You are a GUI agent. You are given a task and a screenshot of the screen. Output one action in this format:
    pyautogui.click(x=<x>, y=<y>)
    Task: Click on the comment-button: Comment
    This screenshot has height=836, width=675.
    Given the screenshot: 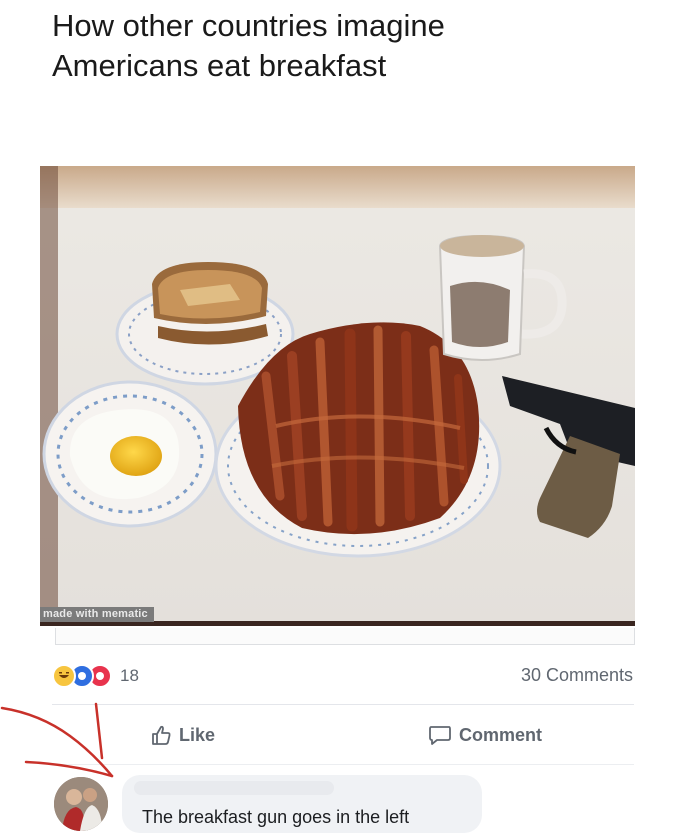 What is the action you would take?
    pyautogui.click(x=485, y=735)
    